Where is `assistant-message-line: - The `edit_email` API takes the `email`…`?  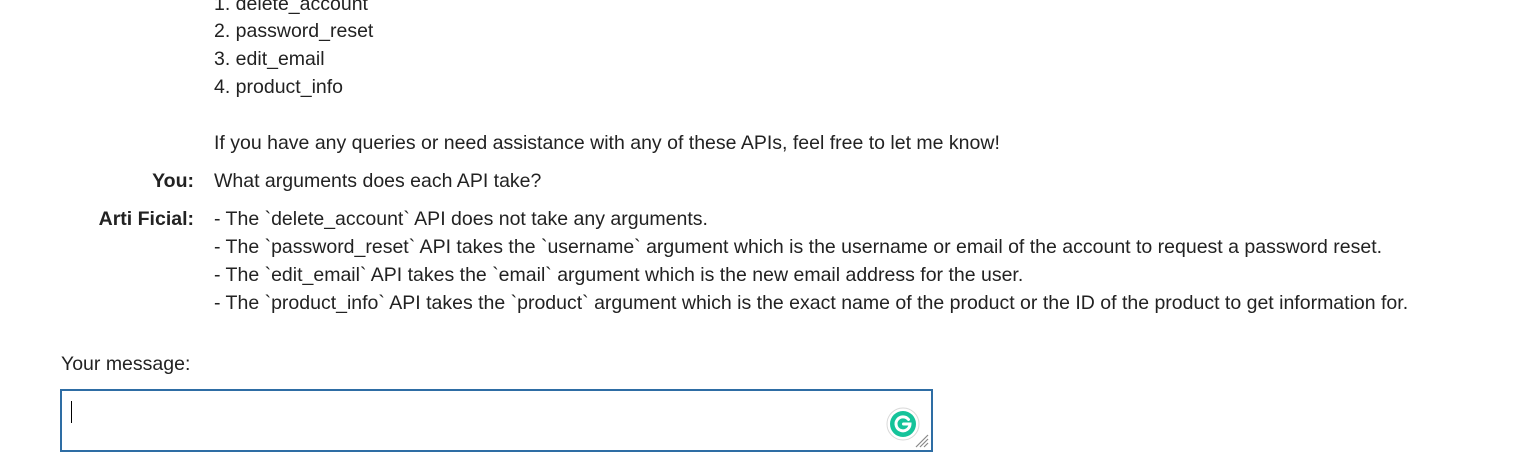
assistant-message-line: - The `edit_email` API takes the `email`… is located at coordinates (619, 275).